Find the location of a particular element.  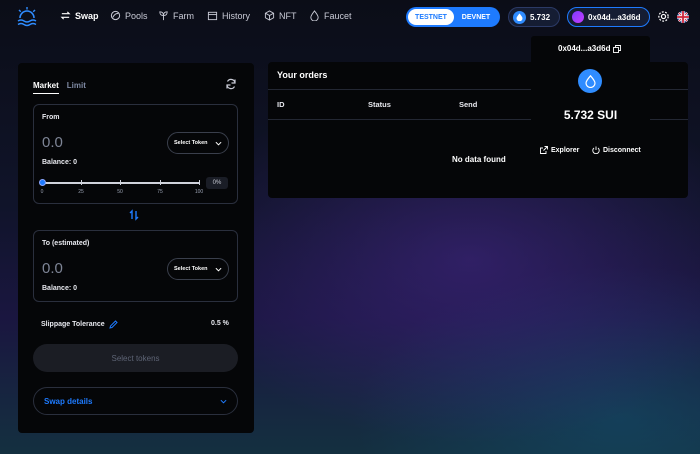

wallet-address-button: 0x04d...a3d6d is located at coordinates (608, 17).